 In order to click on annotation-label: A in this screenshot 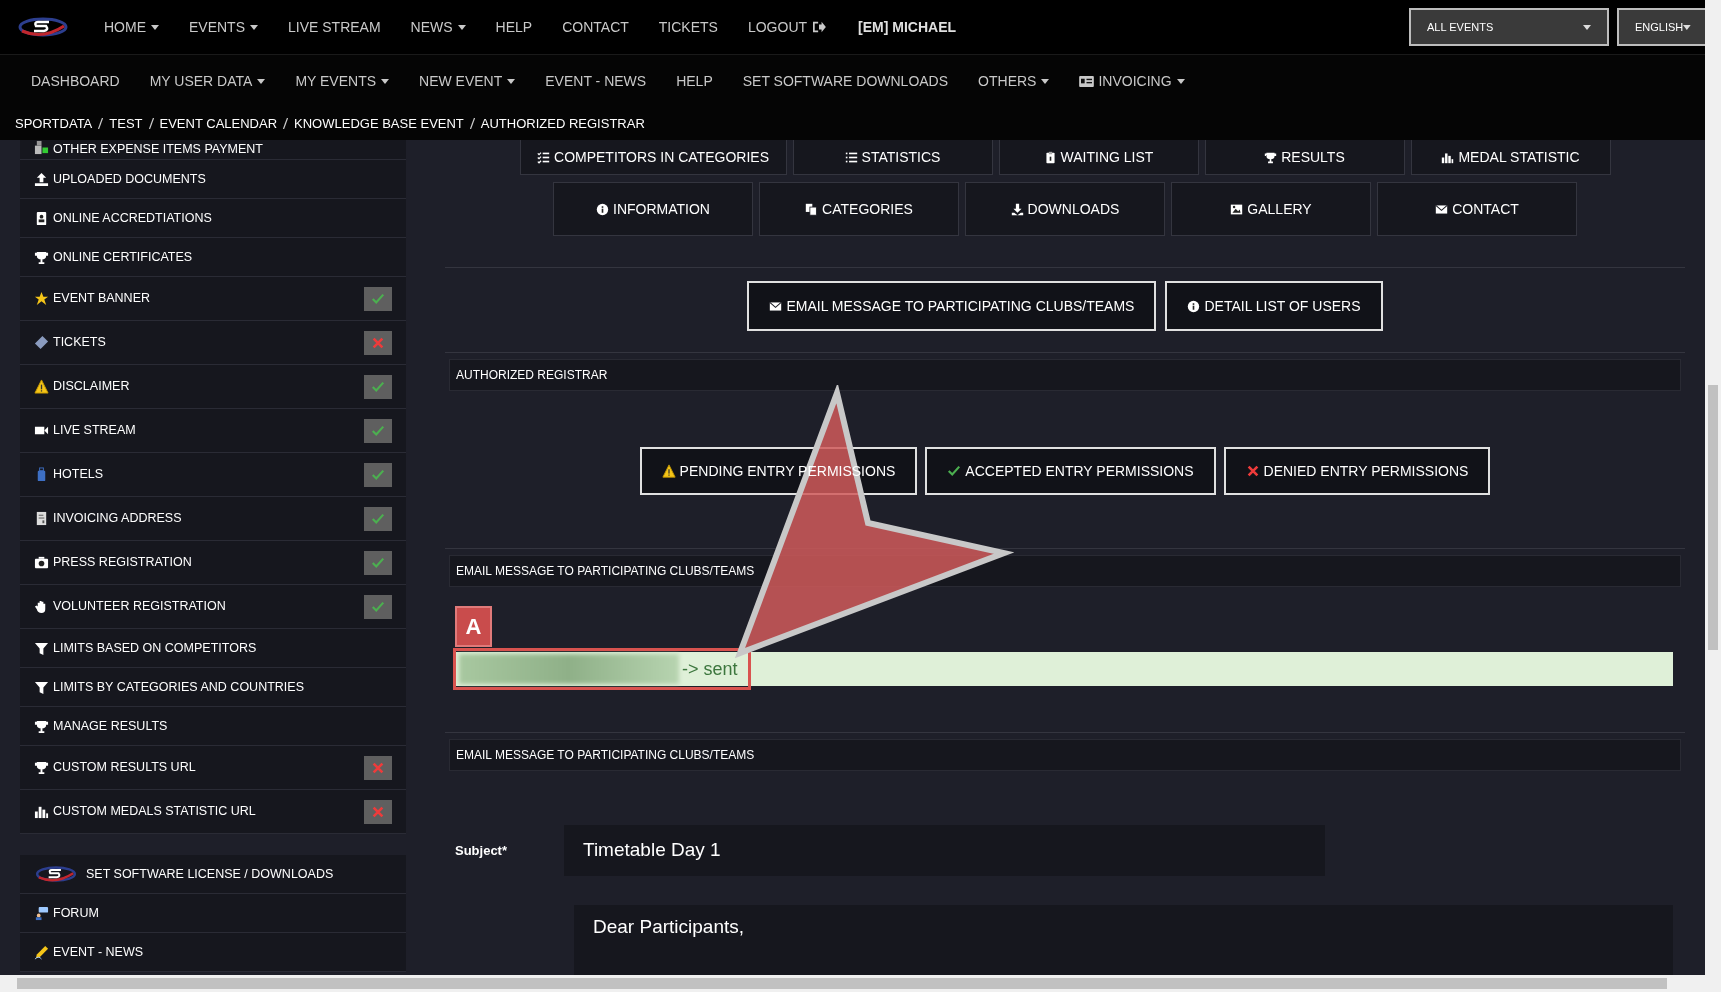, I will do `click(473, 626)`.